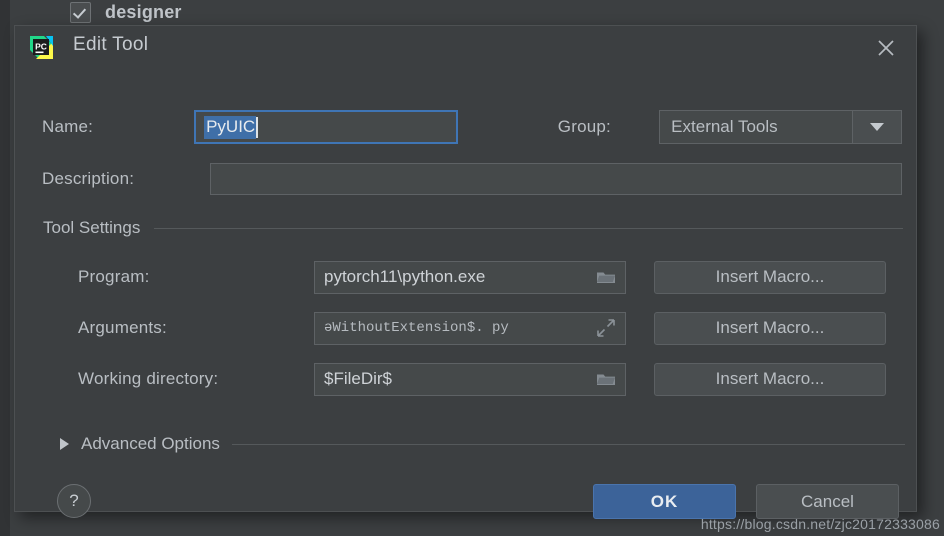  What do you see at coordinates (92, 227) in the screenshot?
I see `tool-settings-title: Tool Settings` at bounding box center [92, 227].